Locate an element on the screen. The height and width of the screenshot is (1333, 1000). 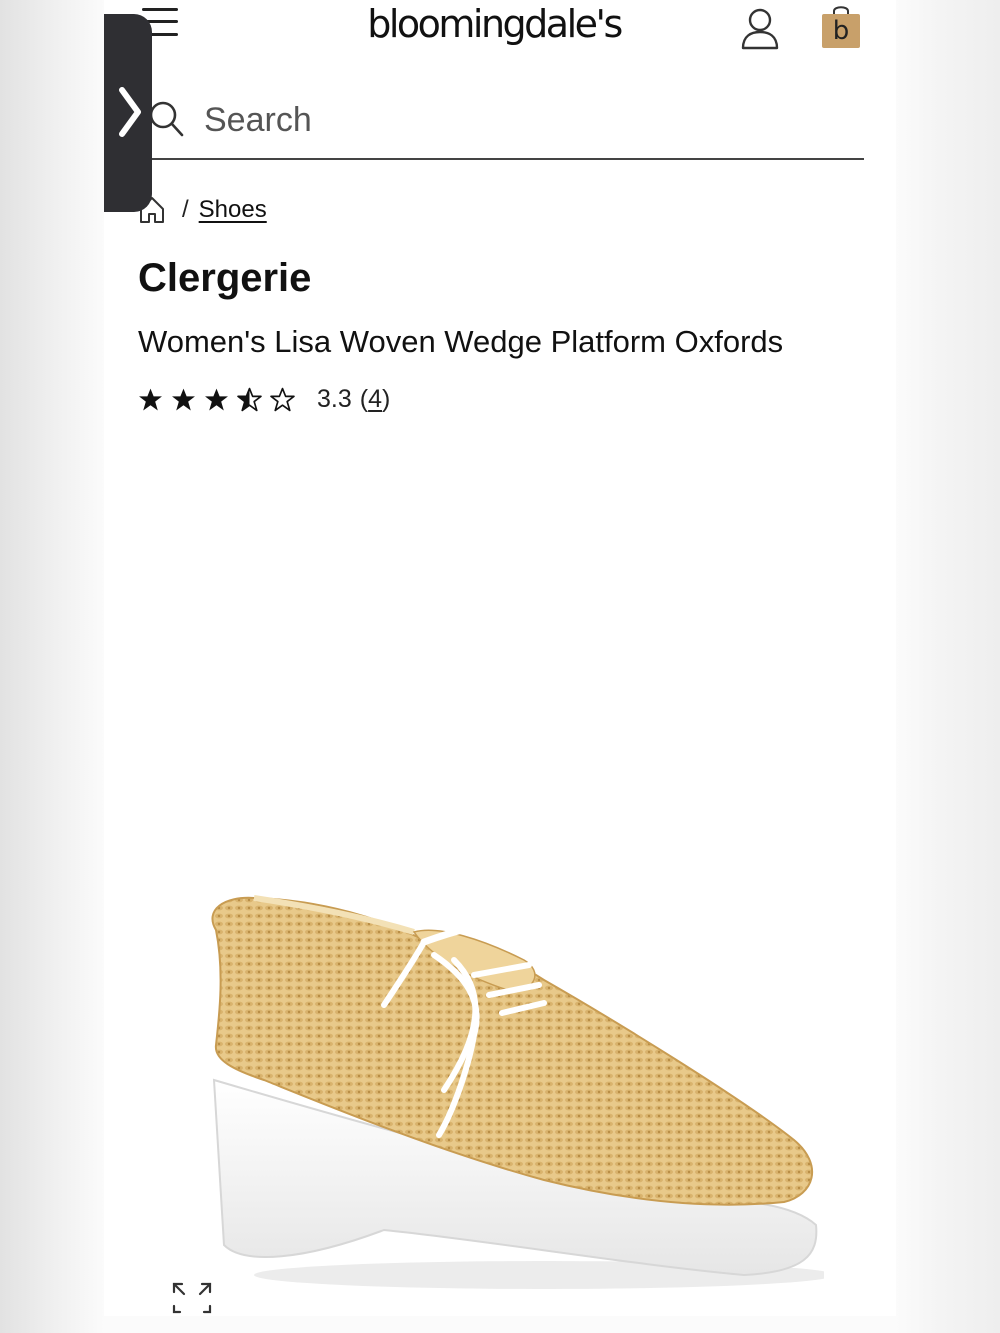
search-input is located at coordinates (524, 120).